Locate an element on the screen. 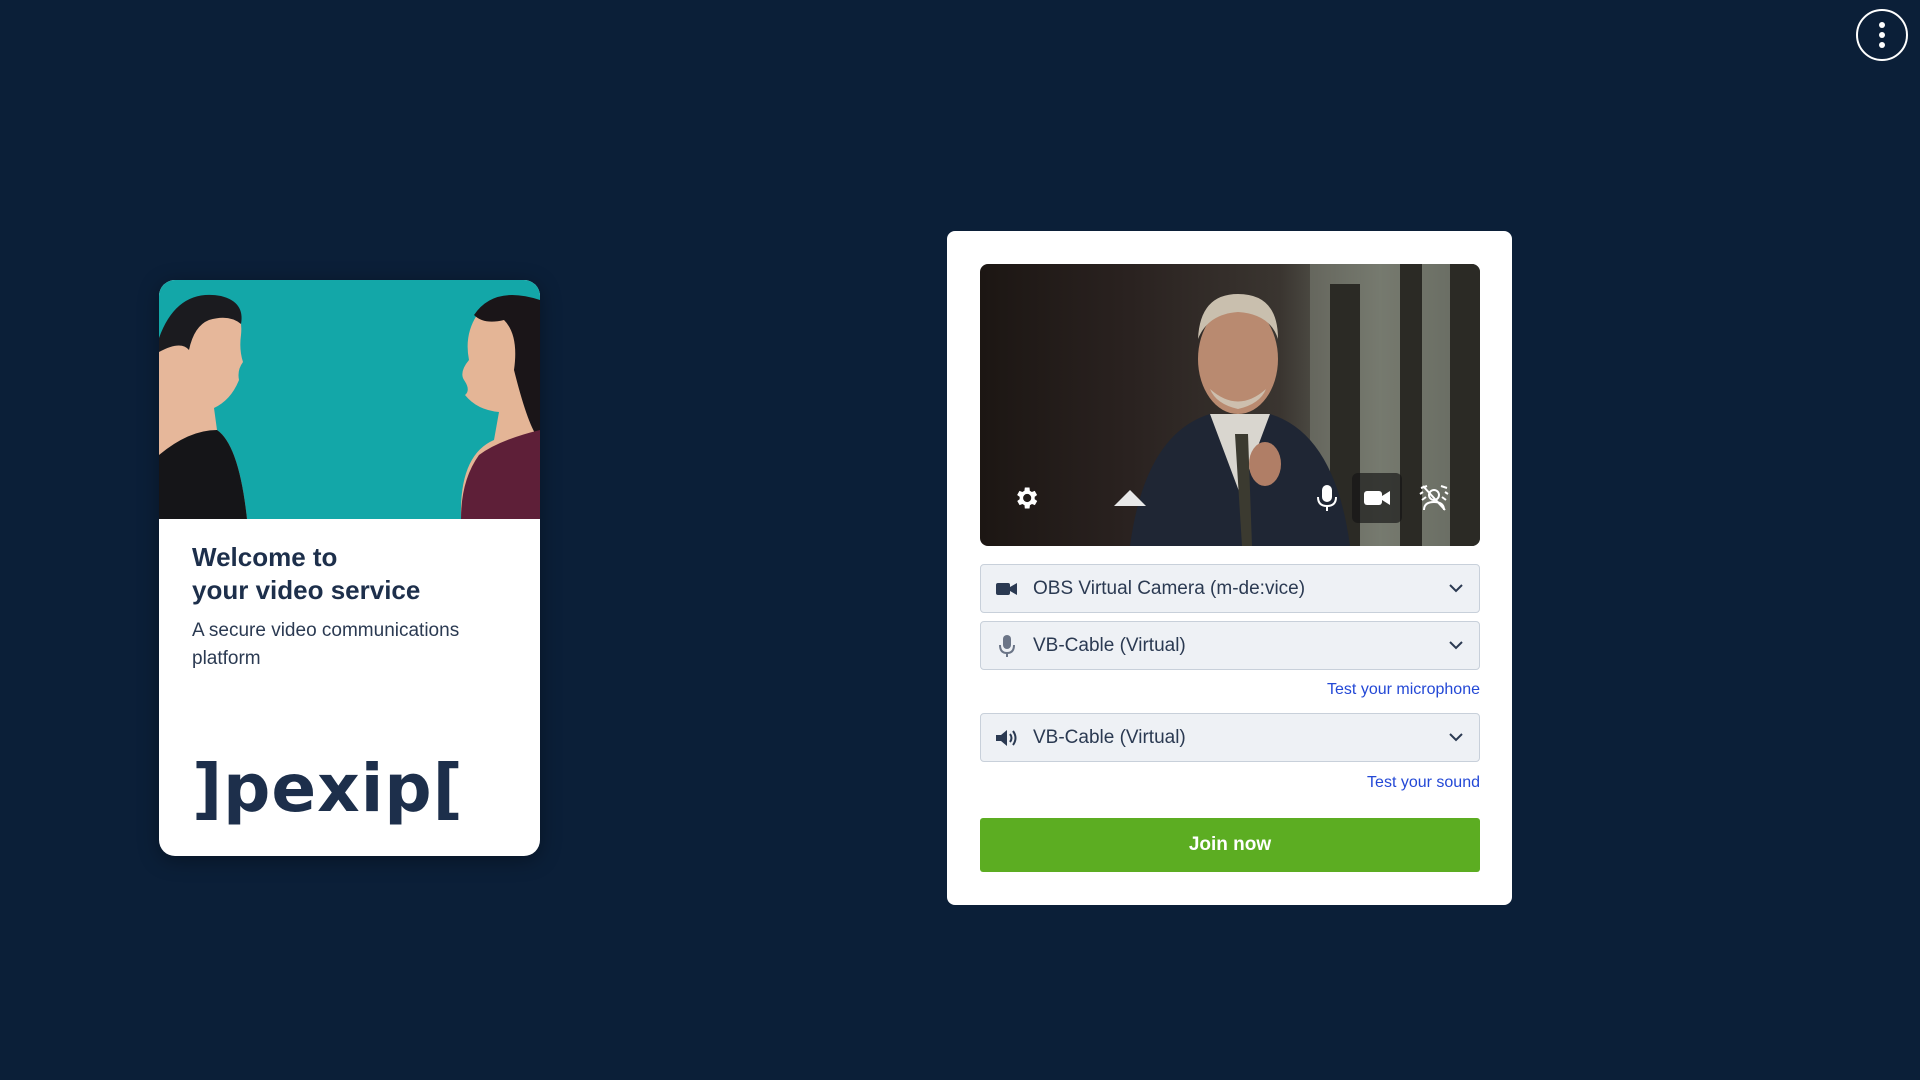 Image resolution: width=1920 pixels, height=1080 pixels. microphone-select-value: VB-Cable (Virtual) is located at coordinates (1109, 645).